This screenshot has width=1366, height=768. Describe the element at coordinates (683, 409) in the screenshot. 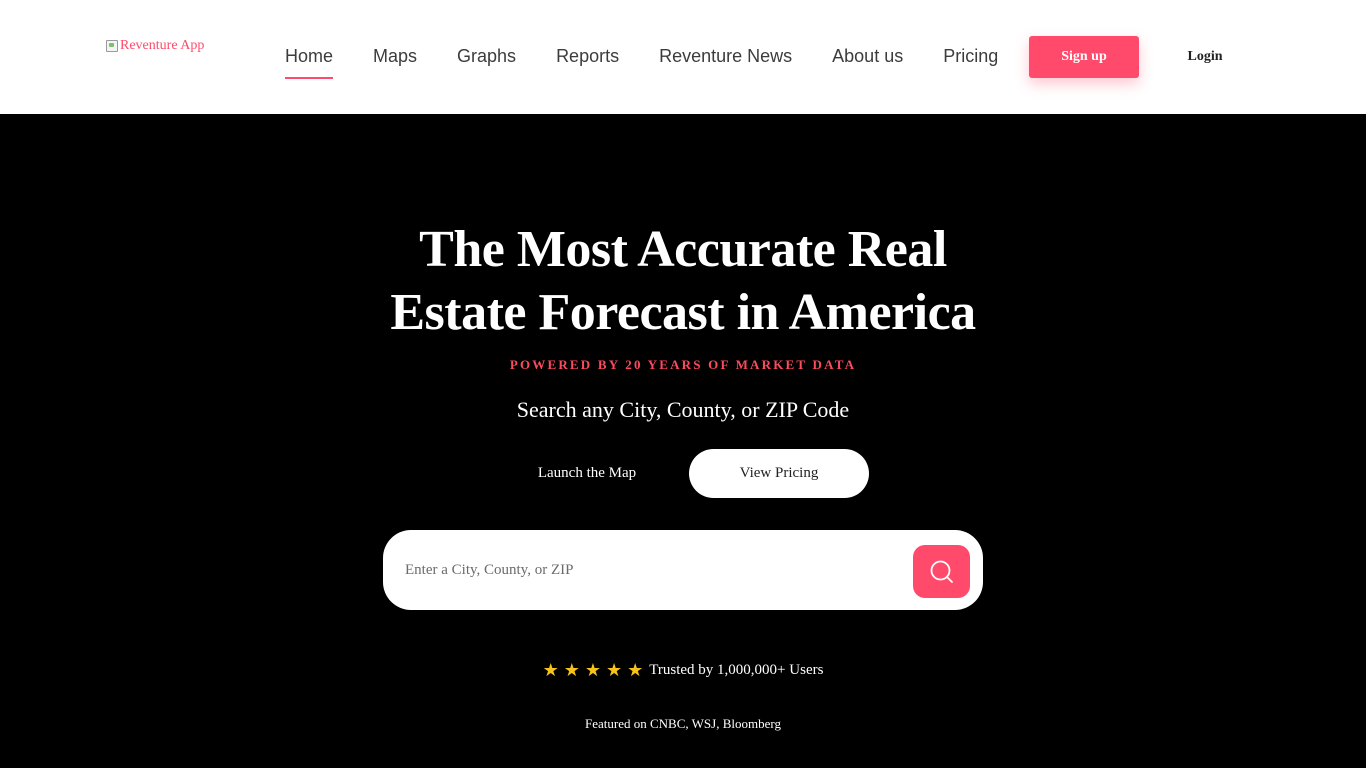

I see `hero-subtitle: Search any City, County, or ZIP Code` at that location.